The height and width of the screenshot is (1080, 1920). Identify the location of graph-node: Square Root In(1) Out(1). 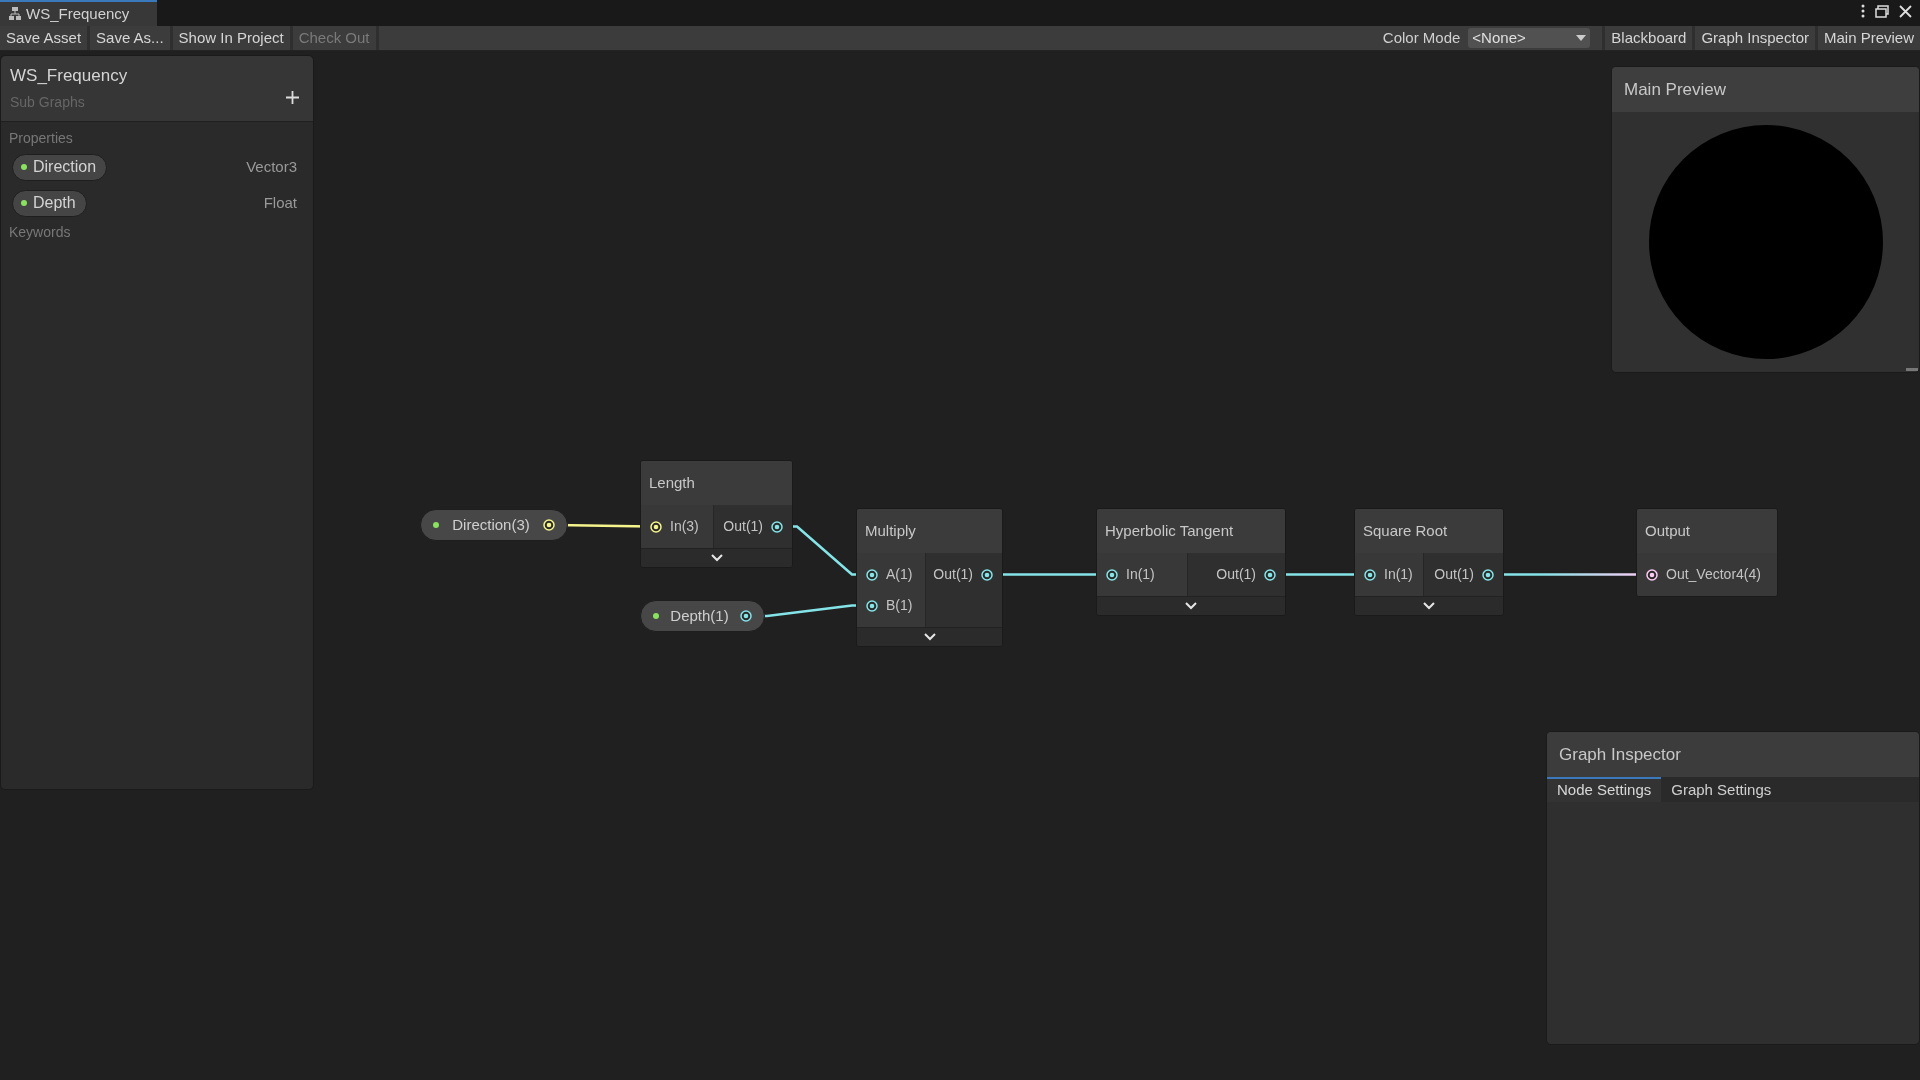
(1429, 562).